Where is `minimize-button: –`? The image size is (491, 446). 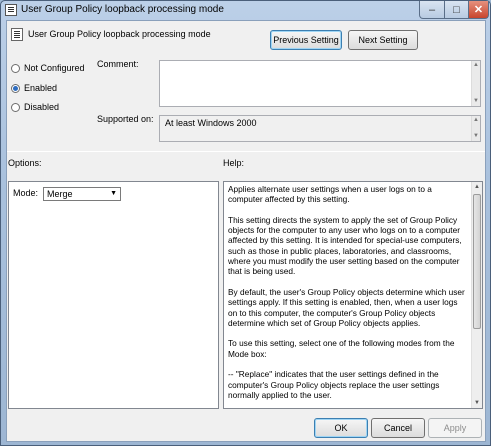
minimize-button: – is located at coordinates (432, 10).